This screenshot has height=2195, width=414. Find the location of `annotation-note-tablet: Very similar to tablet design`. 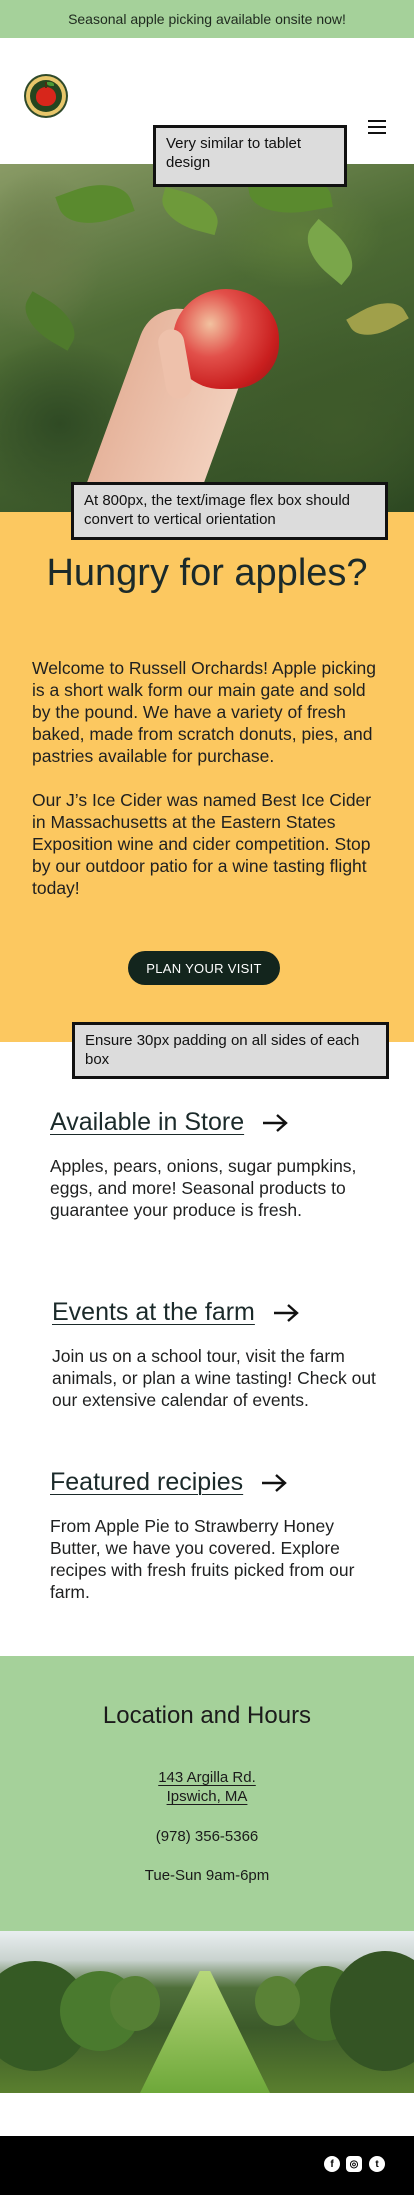

annotation-note-tablet: Very similar to tablet design is located at coordinates (250, 156).